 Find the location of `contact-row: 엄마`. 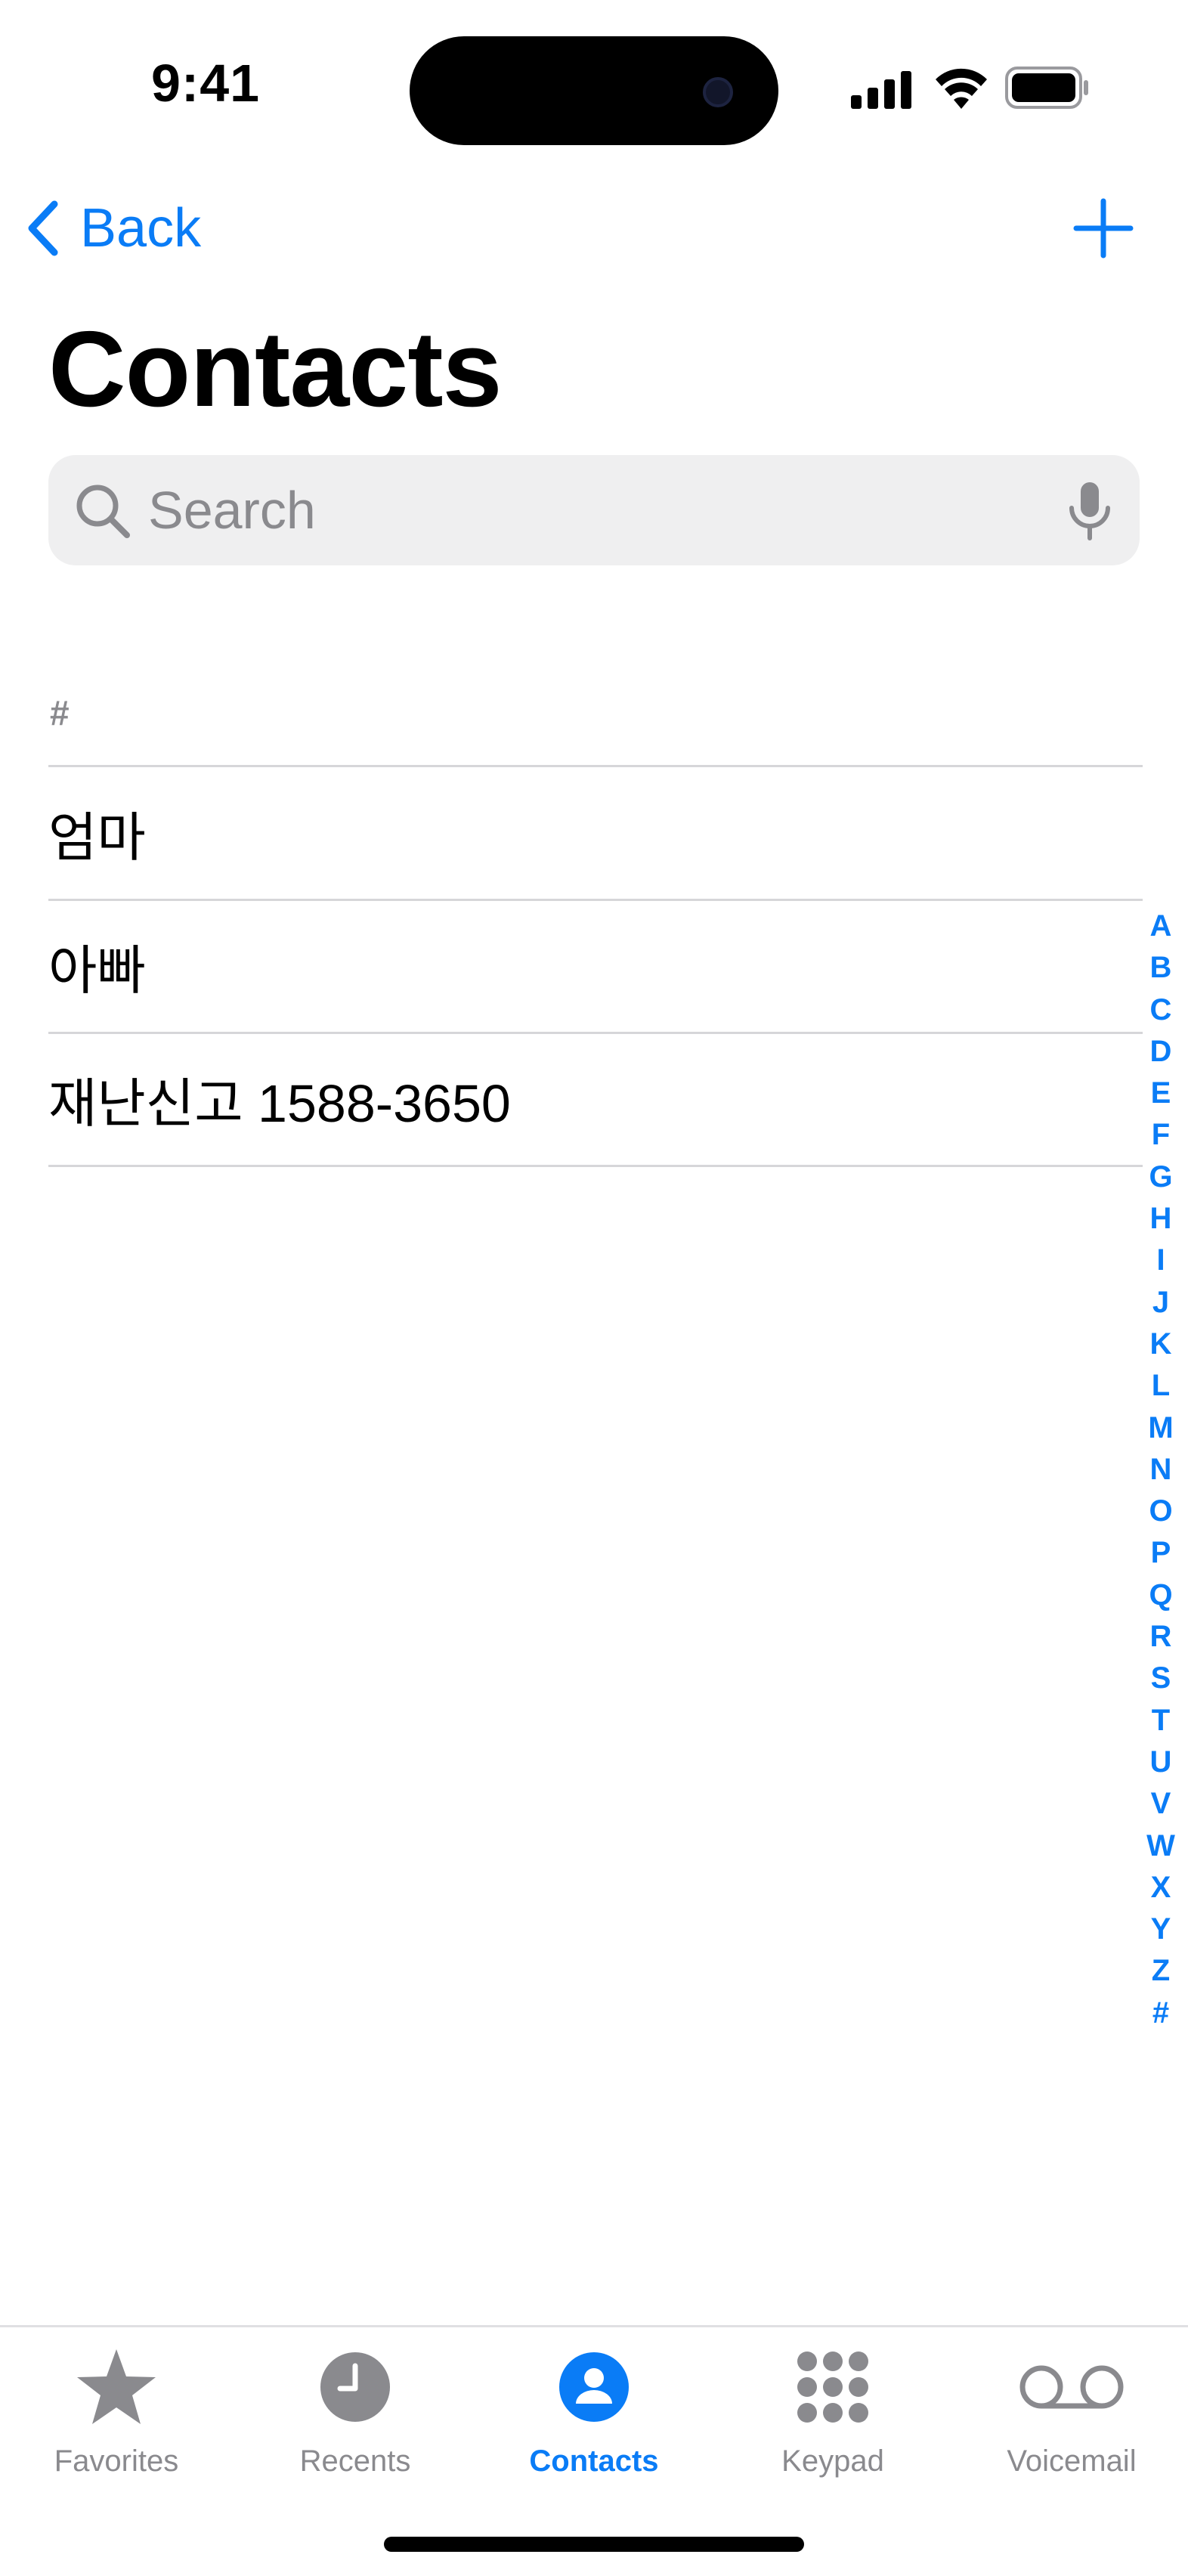

contact-row: 엄마 is located at coordinates (595, 833).